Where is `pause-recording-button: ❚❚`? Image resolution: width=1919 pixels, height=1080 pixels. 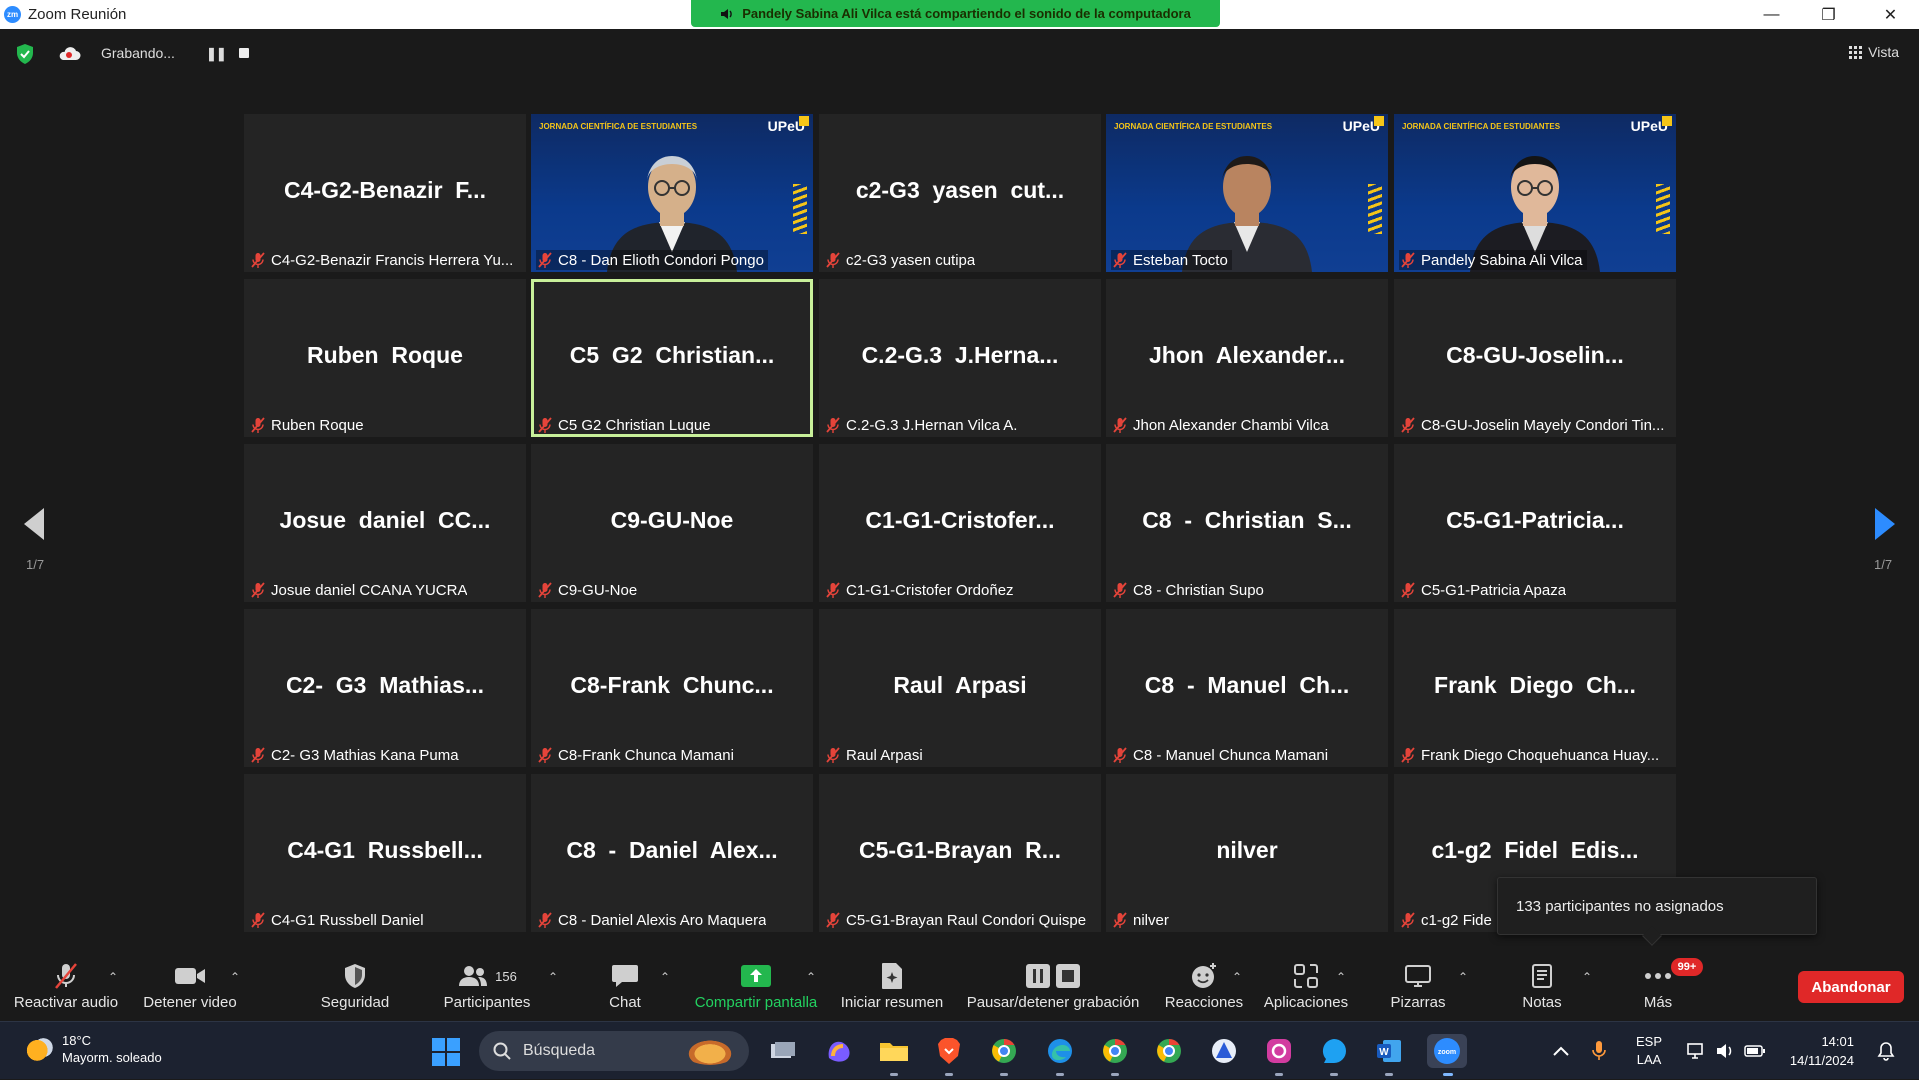 pause-recording-button: ❚❚ is located at coordinates (216, 54).